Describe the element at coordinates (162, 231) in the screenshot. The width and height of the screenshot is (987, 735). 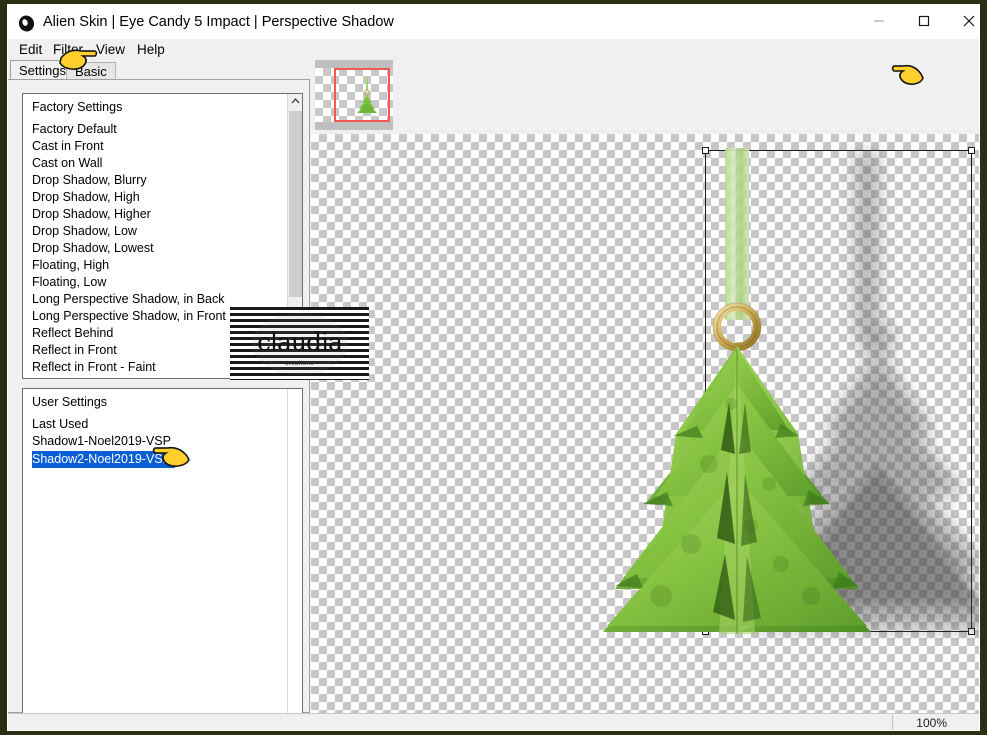
I see `list-item: Drop Shadow, Low` at that location.